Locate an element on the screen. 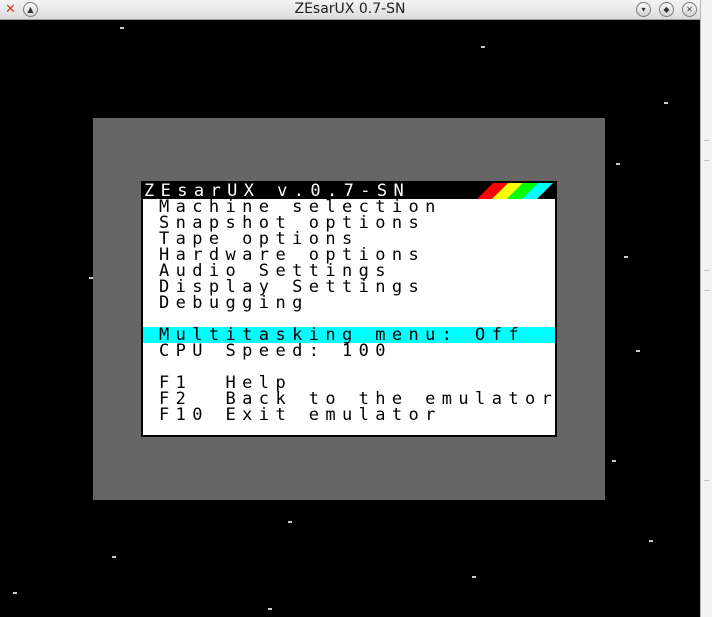 Image resolution: width=712 pixels, height=617 pixels. menu-item-exit-emulator: F10 Exit emulator is located at coordinates (300, 415).